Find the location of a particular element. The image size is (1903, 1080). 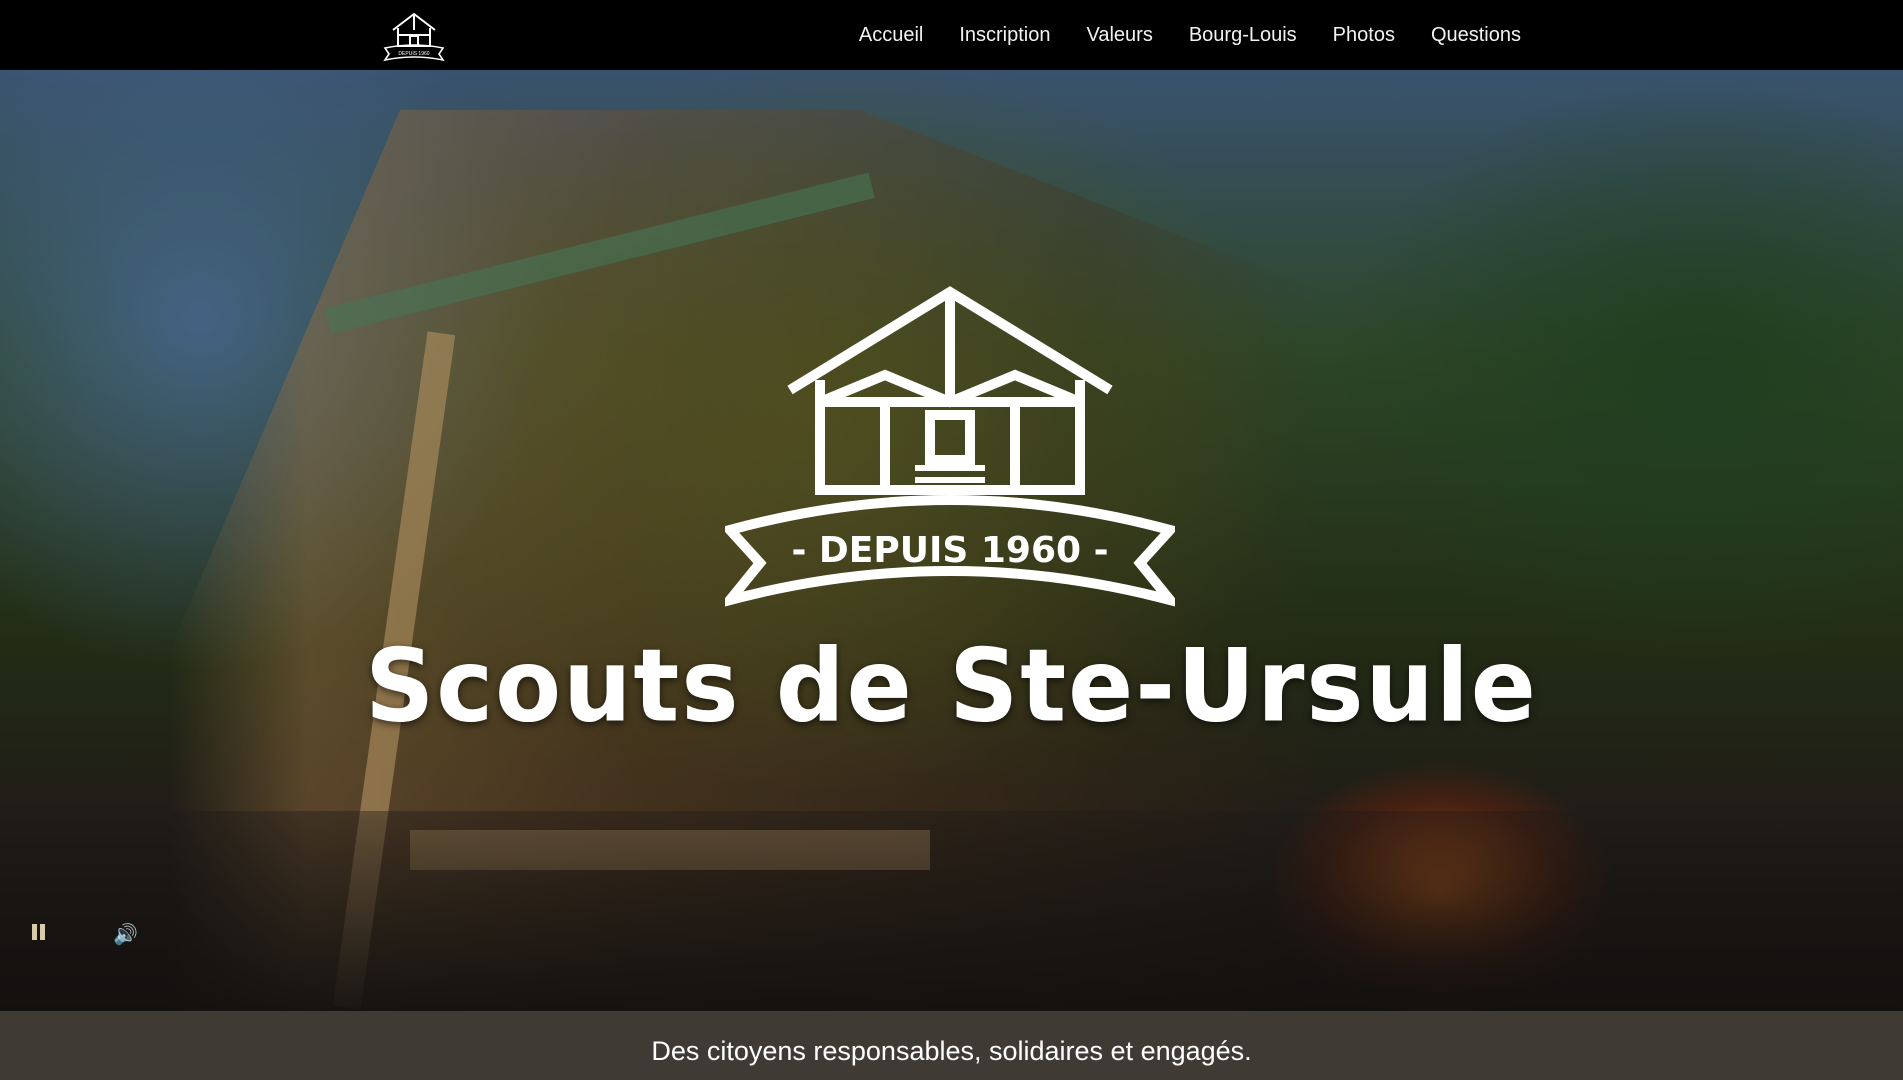

nav-link-valeurs: Valeurs is located at coordinates (1120, 35).